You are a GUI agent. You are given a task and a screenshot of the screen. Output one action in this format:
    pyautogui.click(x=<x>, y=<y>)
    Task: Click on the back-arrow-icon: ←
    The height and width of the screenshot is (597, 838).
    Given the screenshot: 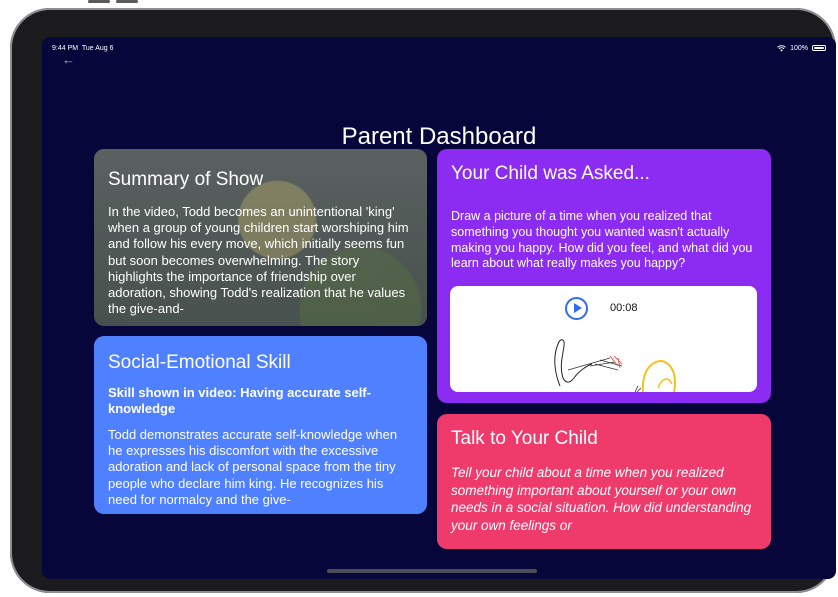 What is the action you would take?
    pyautogui.click(x=68, y=59)
    